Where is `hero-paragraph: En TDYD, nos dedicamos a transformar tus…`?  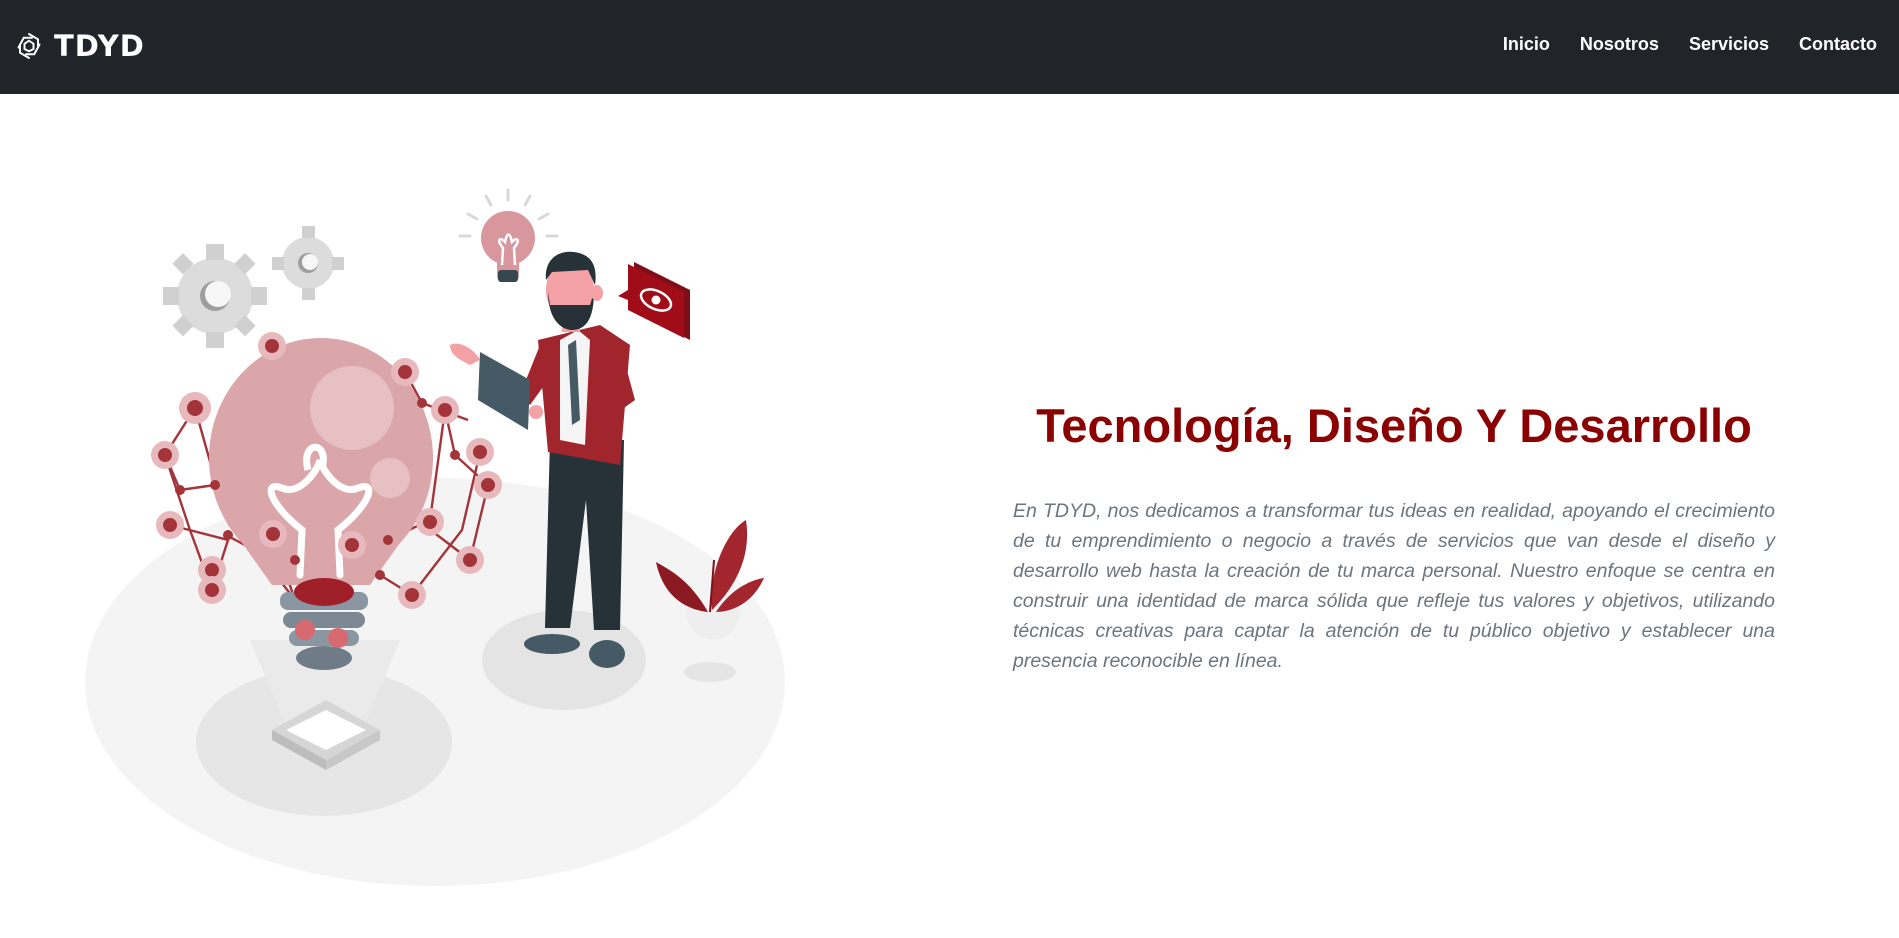 hero-paragraph: En TDYD, nos dedicamos a transformar tus… is located at coordinates (1394, 586).